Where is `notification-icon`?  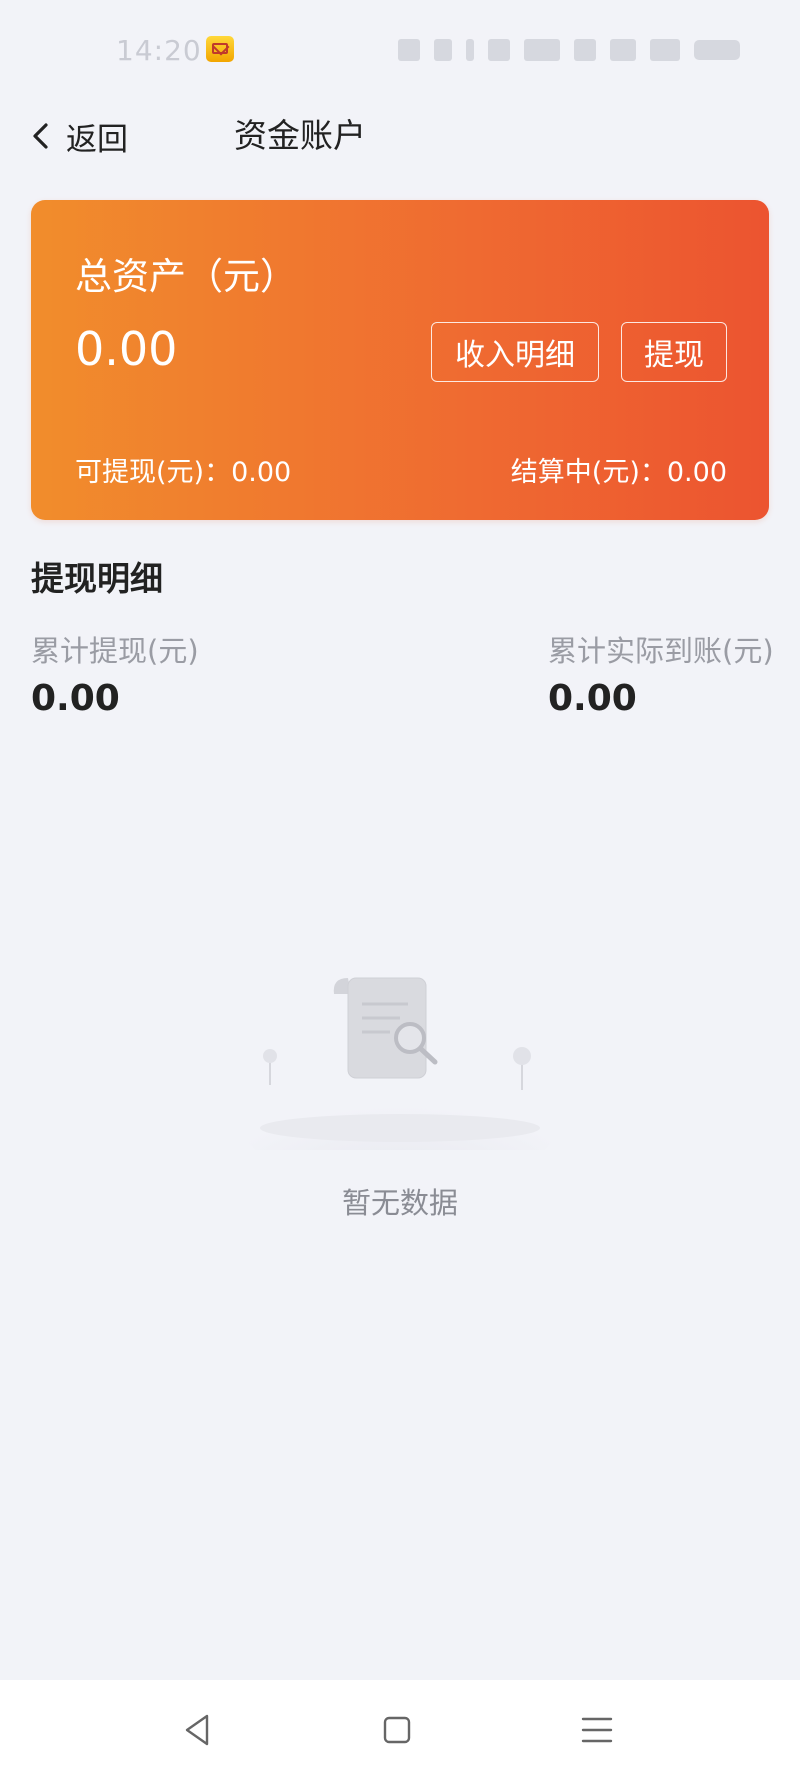 notification-icon is located at coordinates (409, 50).